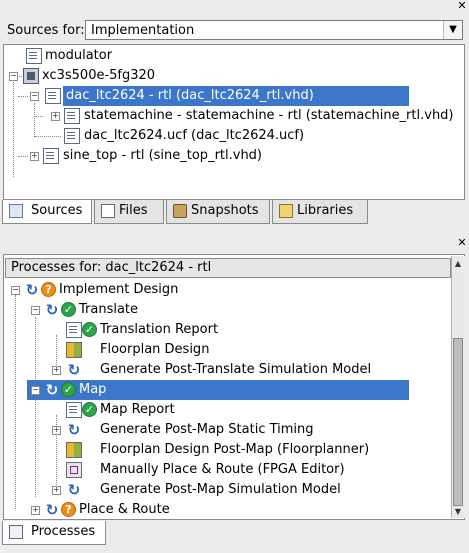  What do you see at coordinates (111, 267) in the screenshot?
I see `processes-for-label: Processes for: dac_ltc2624 - rtl` at bounding box center [111, 267].